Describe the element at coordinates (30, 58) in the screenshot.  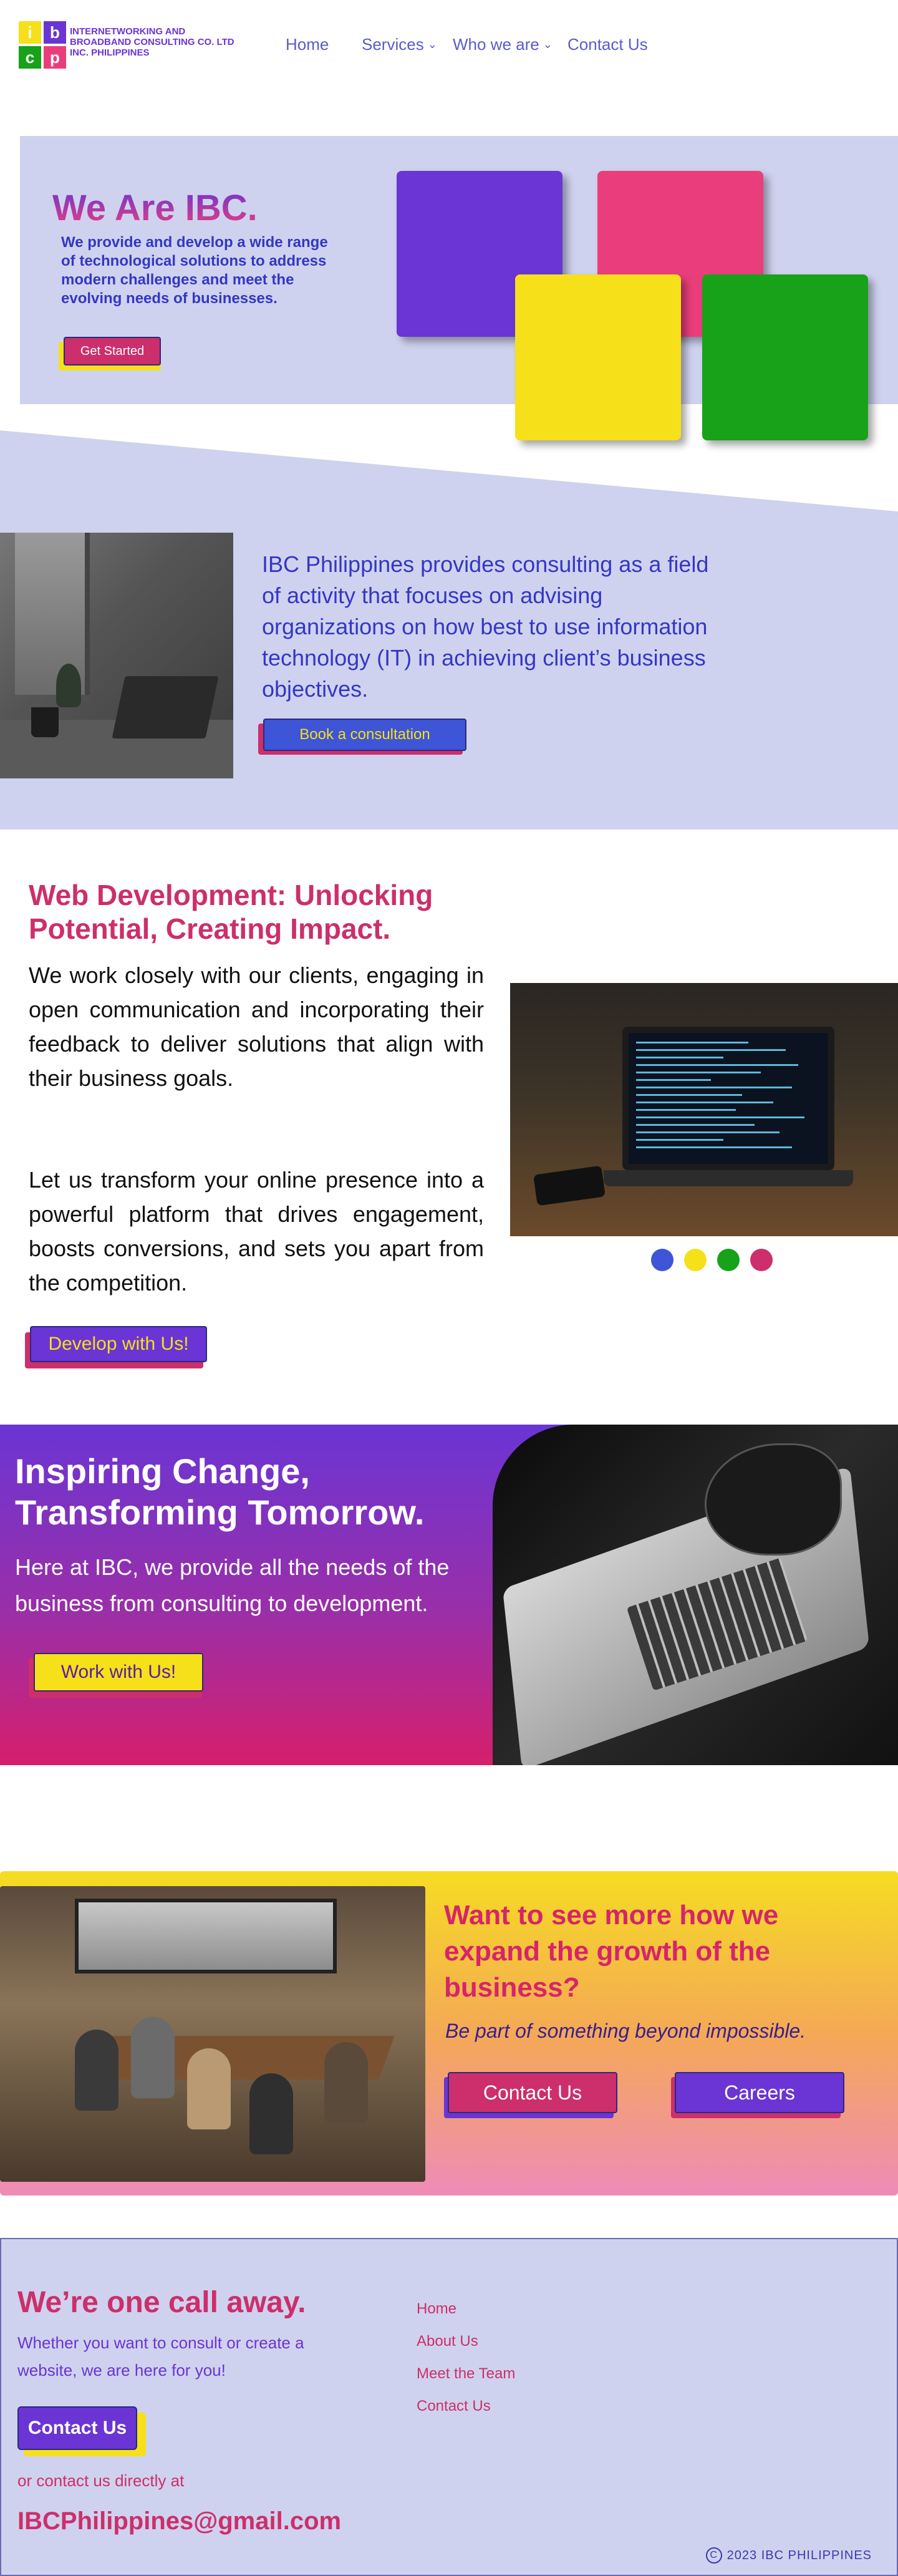
I see `logo-letter-c: c` at that location.